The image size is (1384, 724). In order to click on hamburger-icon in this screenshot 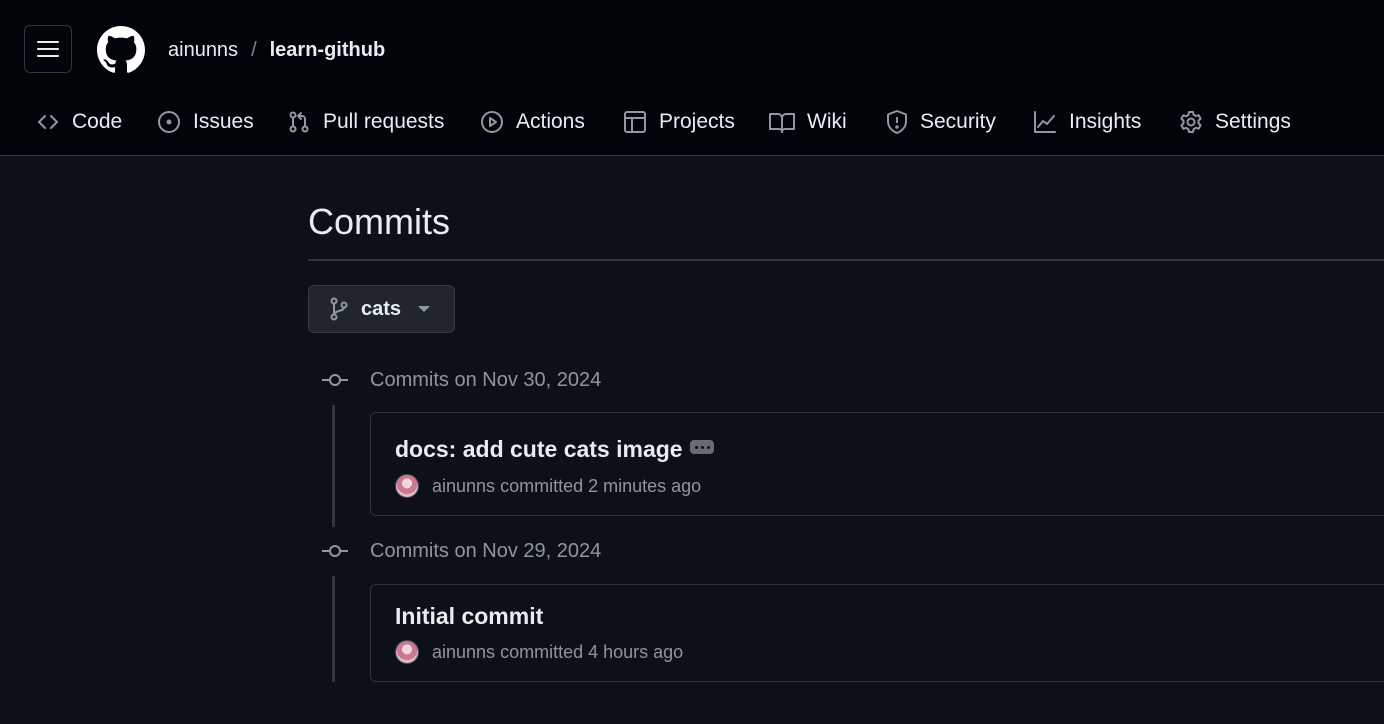, I will do `click(48, 49)`.